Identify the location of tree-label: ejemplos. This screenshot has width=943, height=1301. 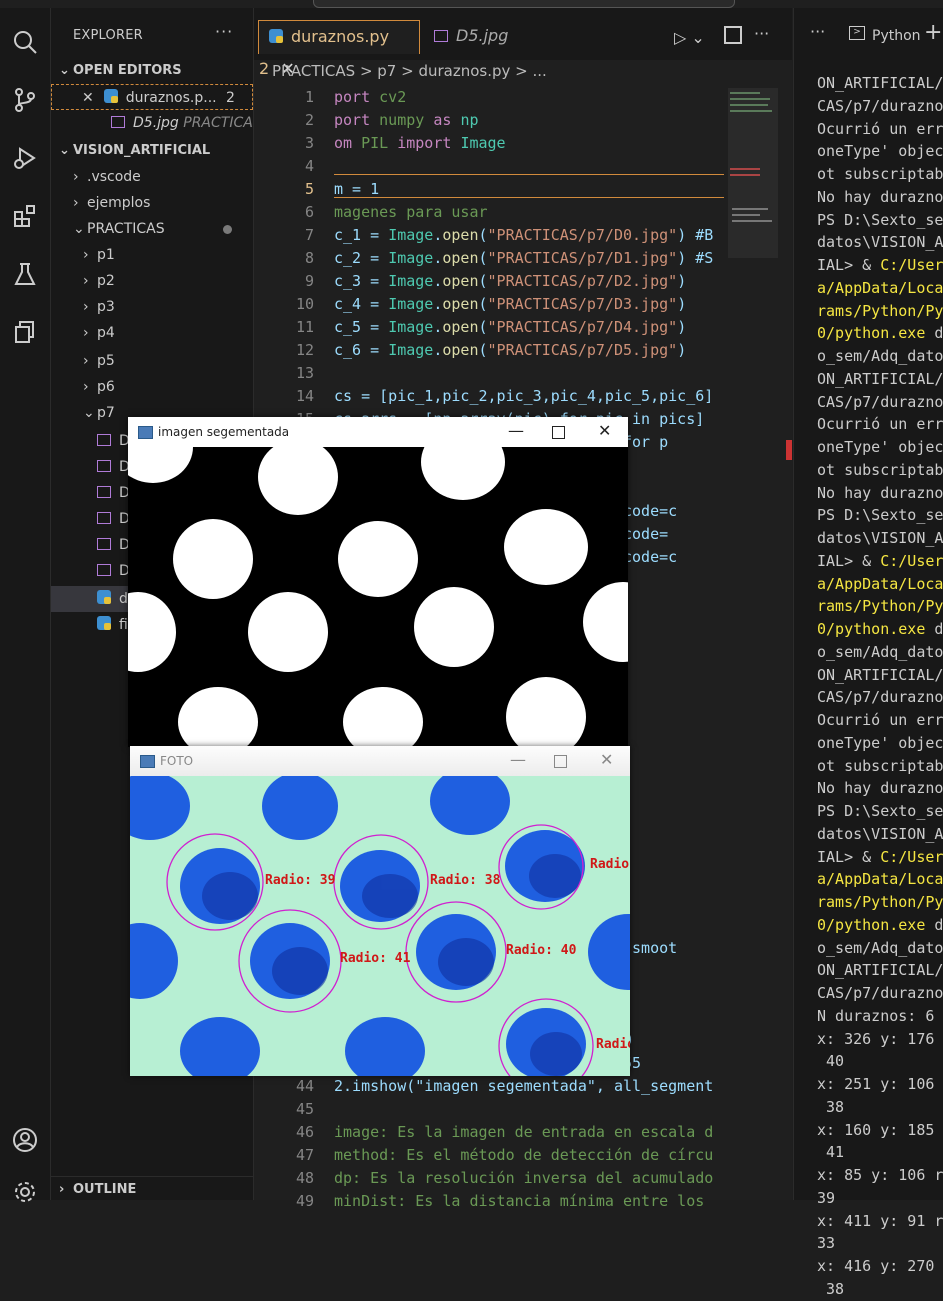
(119, 203).